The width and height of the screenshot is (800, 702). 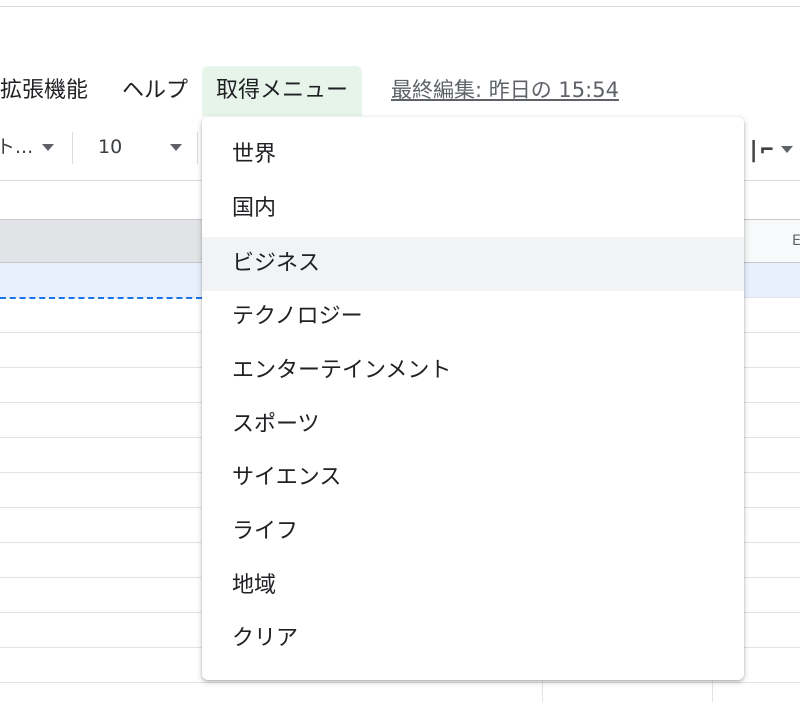 I want to click on menu-item-science: サイエンス, so click(x=473, y=478).